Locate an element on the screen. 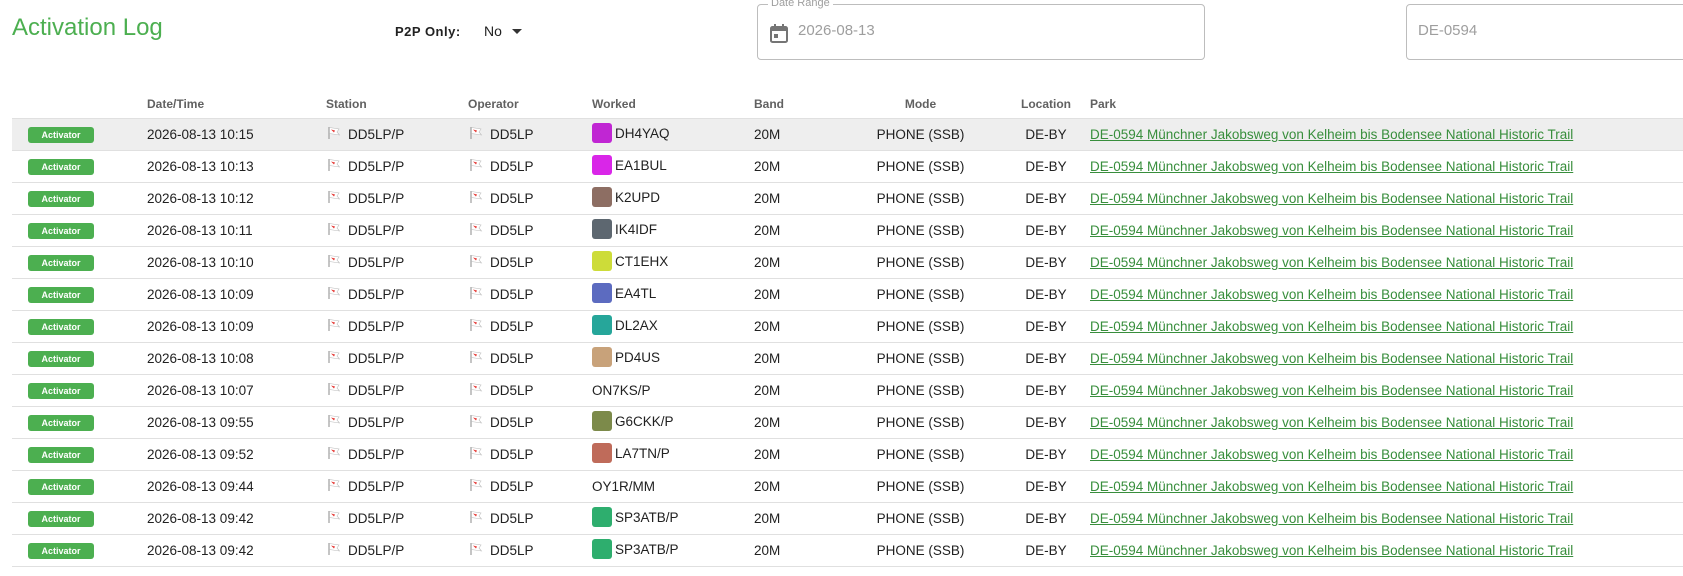  date-range-field: Date Range is located at coordinates (981, 30).